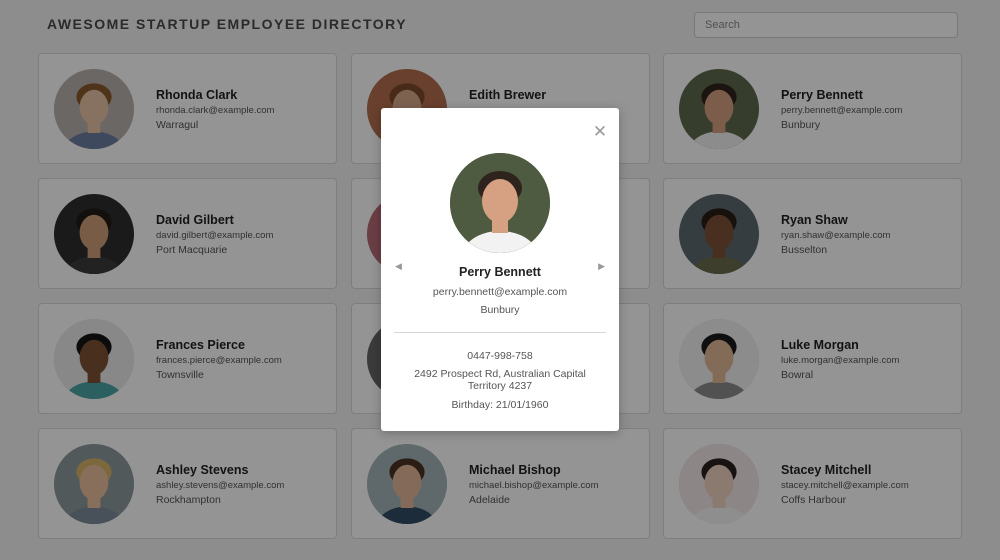 This screenshot has height=560, width=1000. I want to click on modal-avatar, so click(500, 203).